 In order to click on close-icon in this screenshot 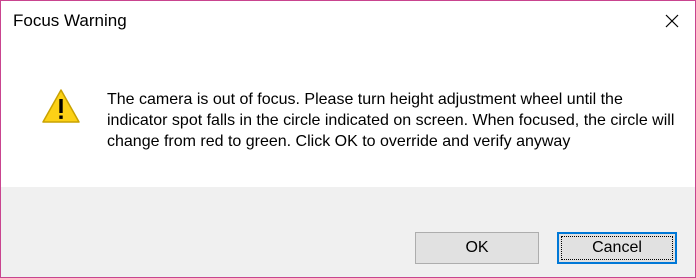, I will do `click(672, 21)`.